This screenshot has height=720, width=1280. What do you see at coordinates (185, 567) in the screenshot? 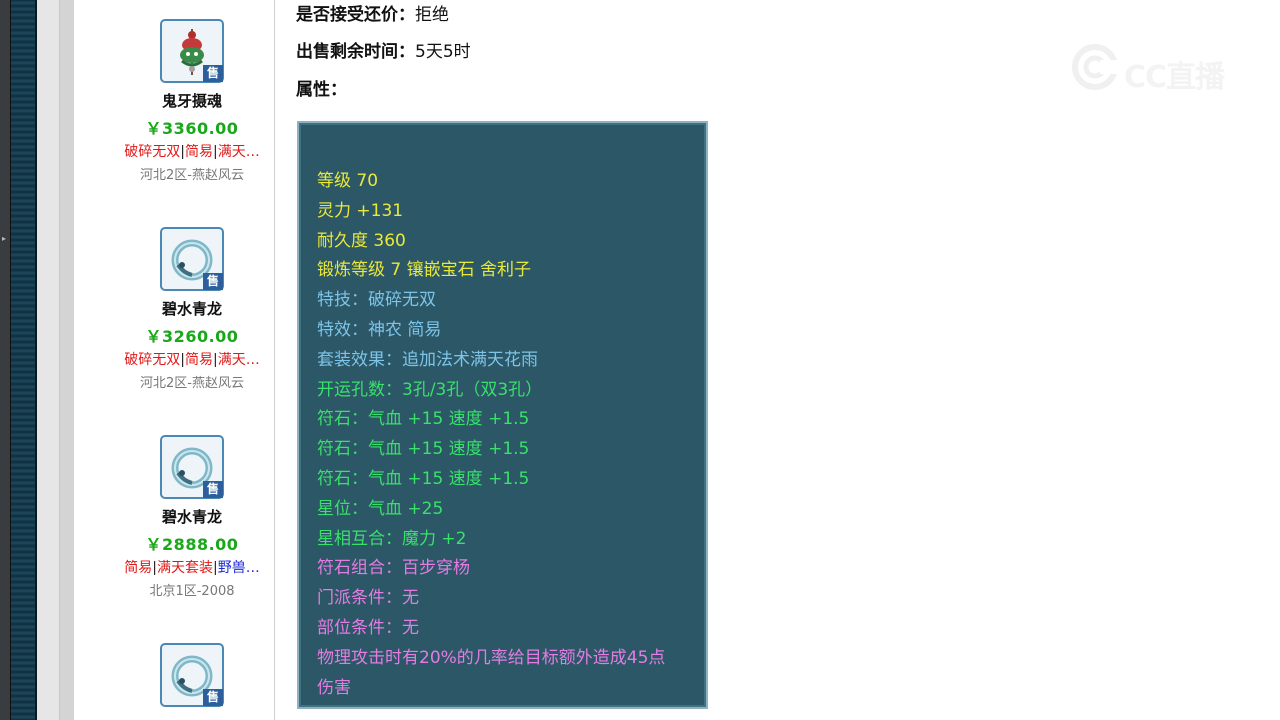
I see `item-tag: 满天套装` at bounding box center [185, 567].